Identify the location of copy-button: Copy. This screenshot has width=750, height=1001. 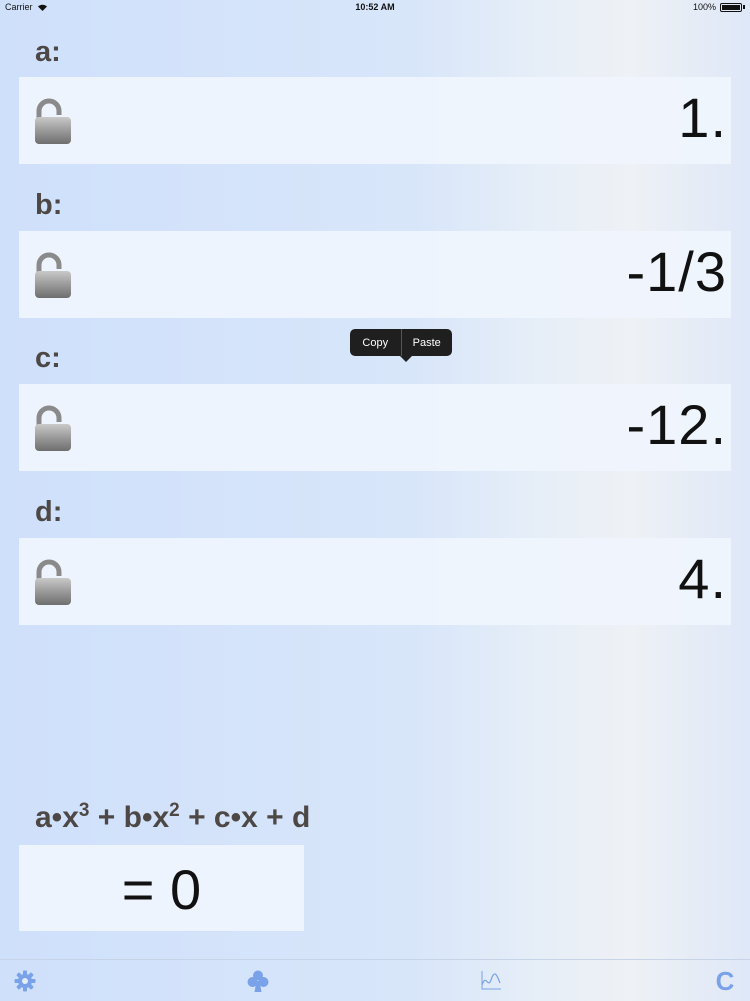
(375, 342).